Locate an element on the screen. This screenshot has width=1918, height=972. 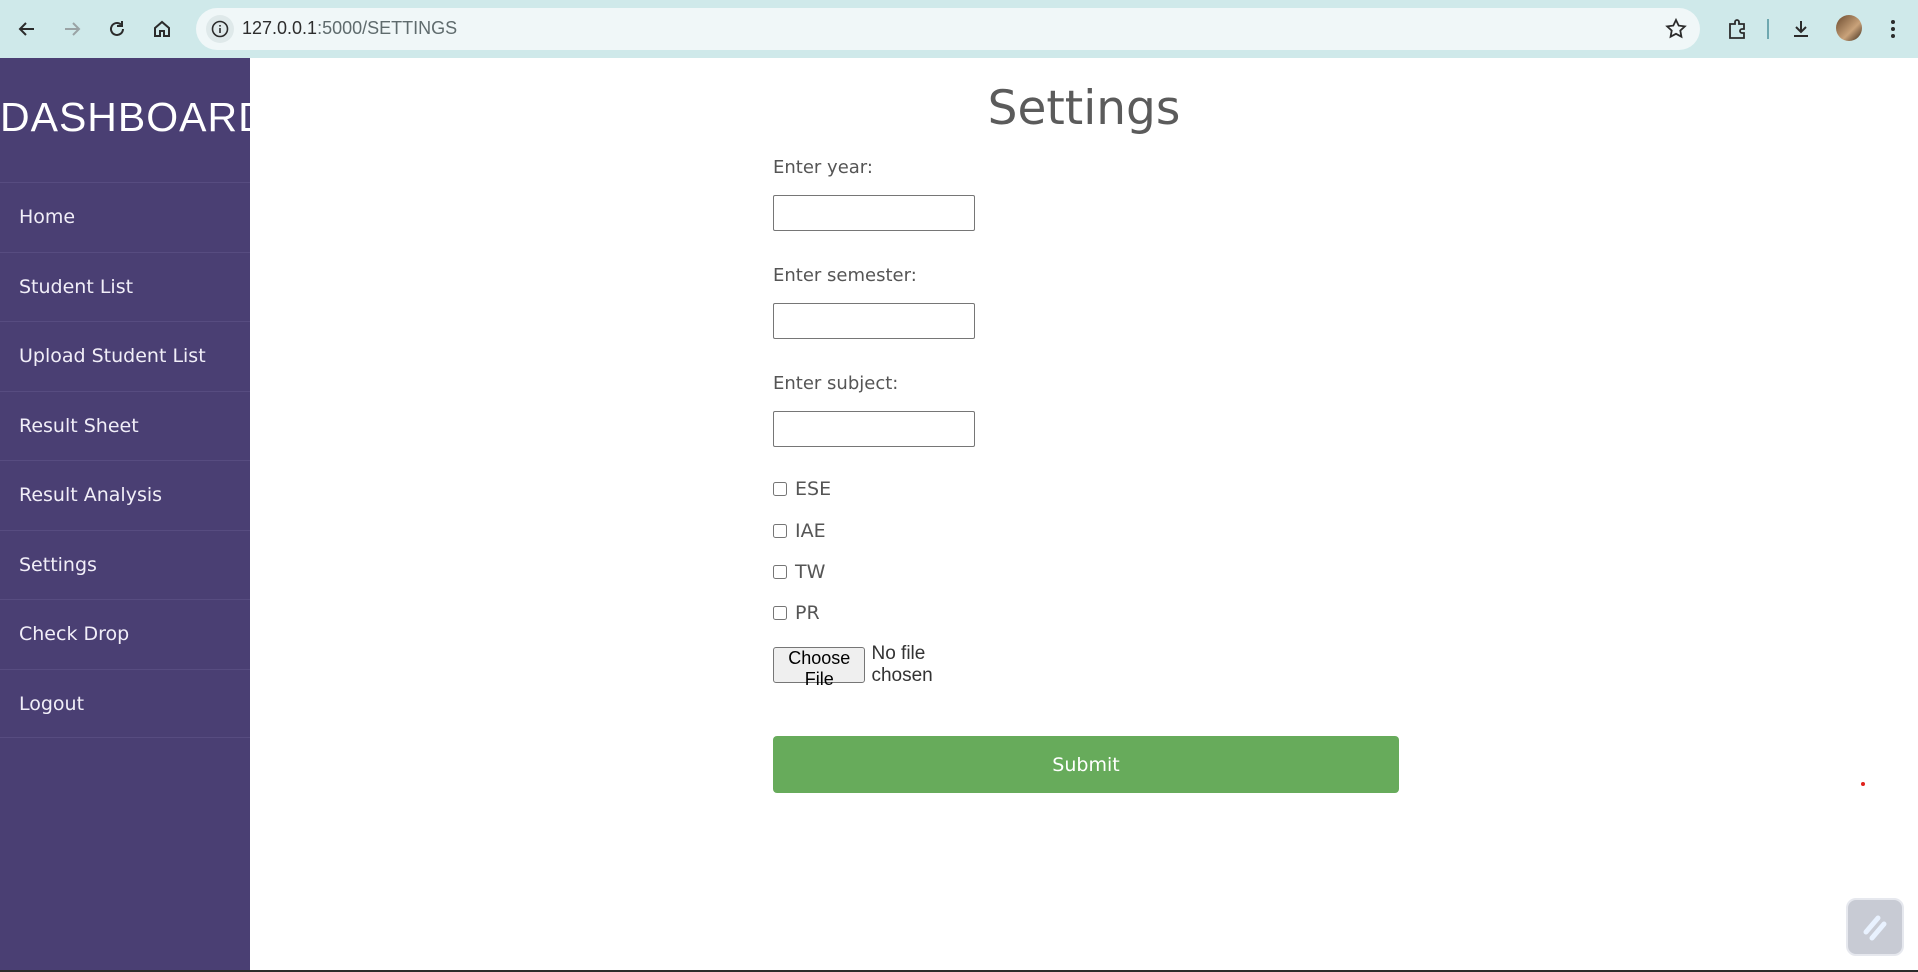
sidebar-item-home: Home is located at coordinates (125, 217).